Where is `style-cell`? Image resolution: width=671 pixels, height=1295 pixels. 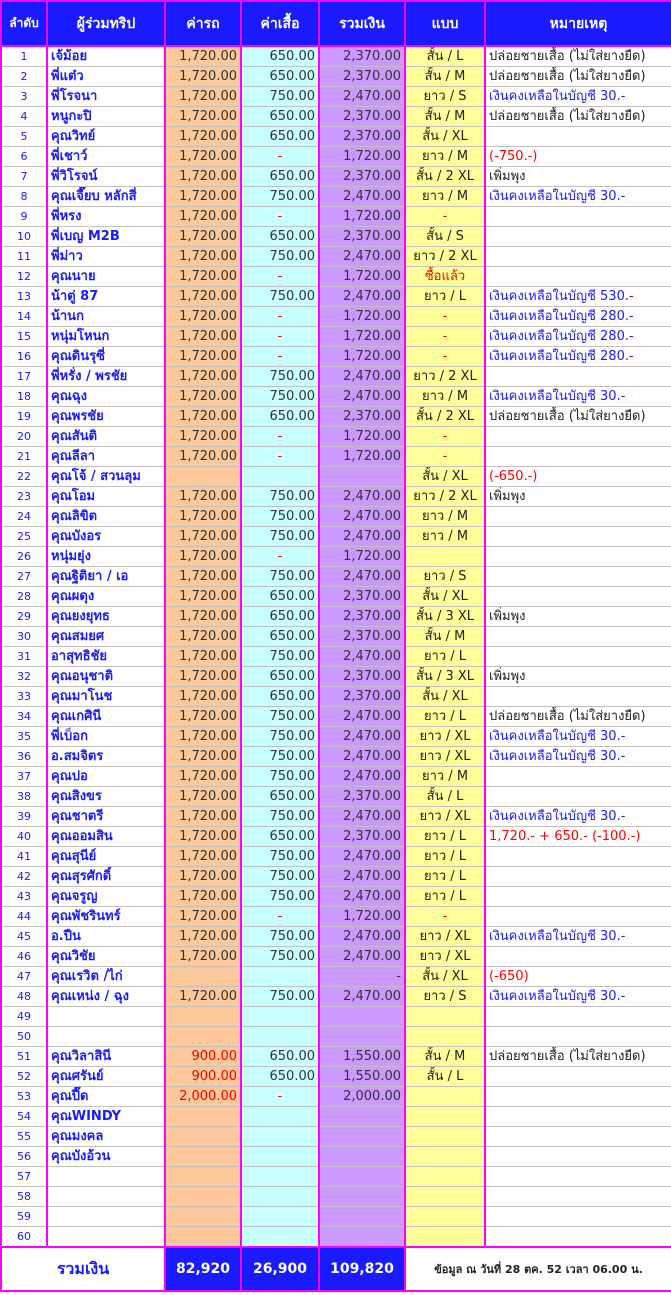 style-cell is located at coordinates (445, 1156).